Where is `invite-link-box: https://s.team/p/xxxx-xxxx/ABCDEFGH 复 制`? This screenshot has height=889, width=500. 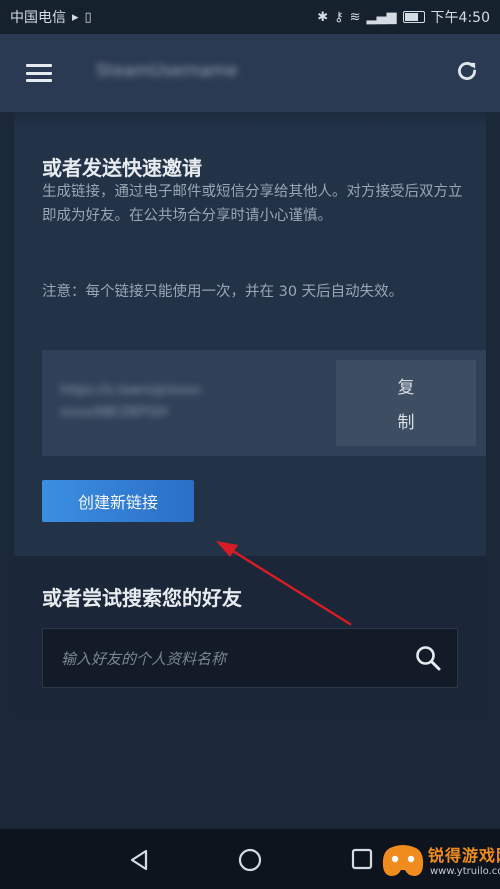
invite-link-box: https://s.team/p/xxxx-xxxx/ABCDEFGH 复 制 is located at coordinates (264, 403).